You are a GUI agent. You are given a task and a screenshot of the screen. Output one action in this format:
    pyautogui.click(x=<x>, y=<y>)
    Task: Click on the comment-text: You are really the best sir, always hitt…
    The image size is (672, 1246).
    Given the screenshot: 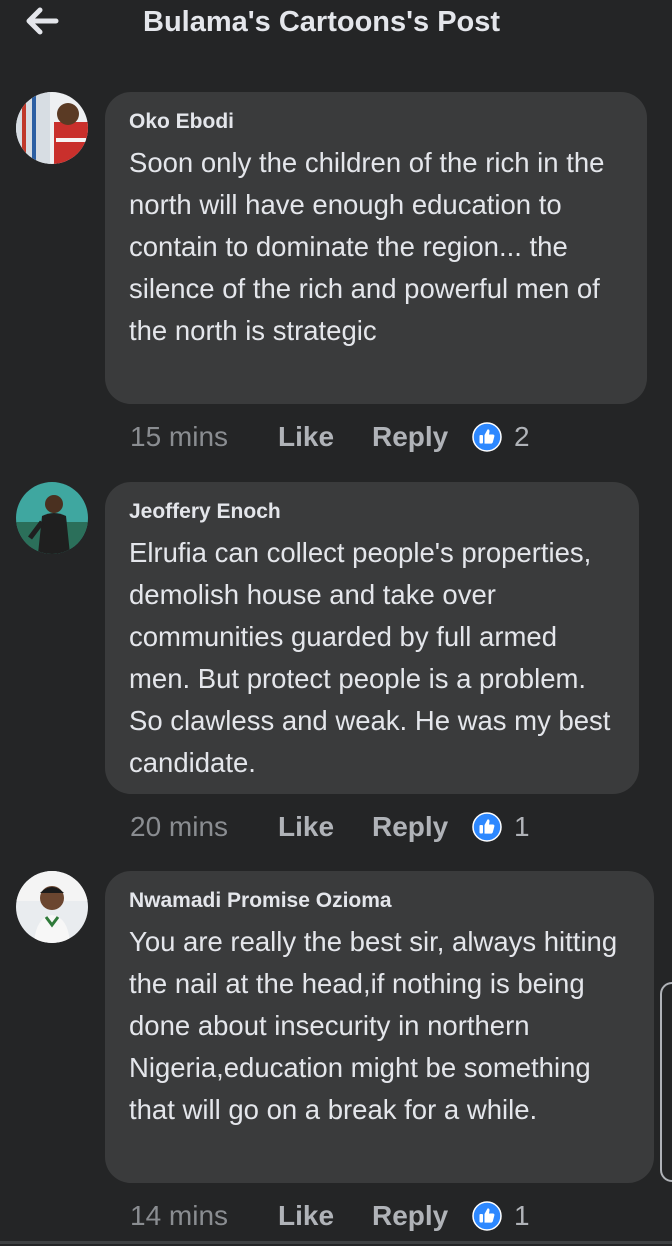 What is the action you would take?
    pyautogui.click(x=373, y=1025)
    